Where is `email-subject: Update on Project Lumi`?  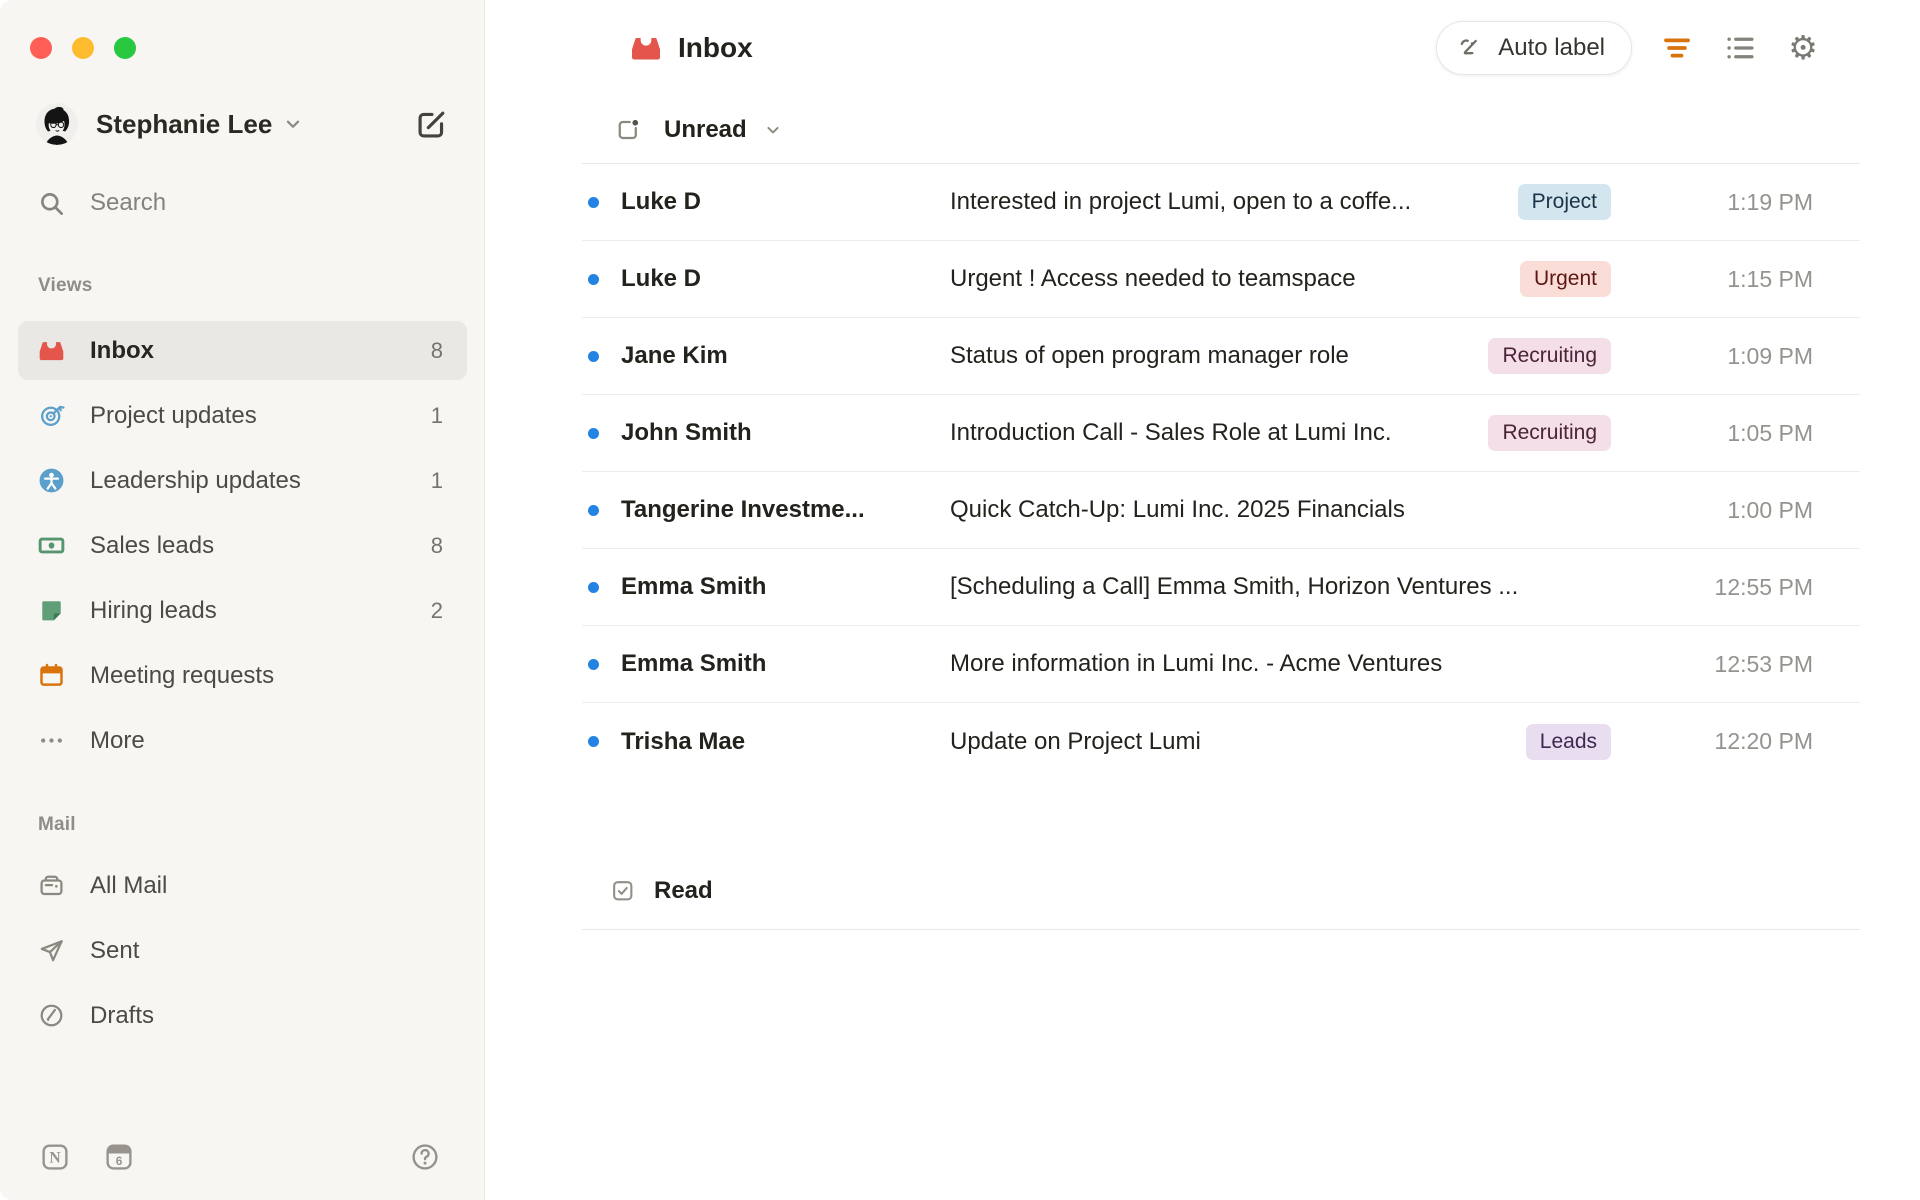 email-subject: Update on Project Lumi is located at coordinates (1075, 741).